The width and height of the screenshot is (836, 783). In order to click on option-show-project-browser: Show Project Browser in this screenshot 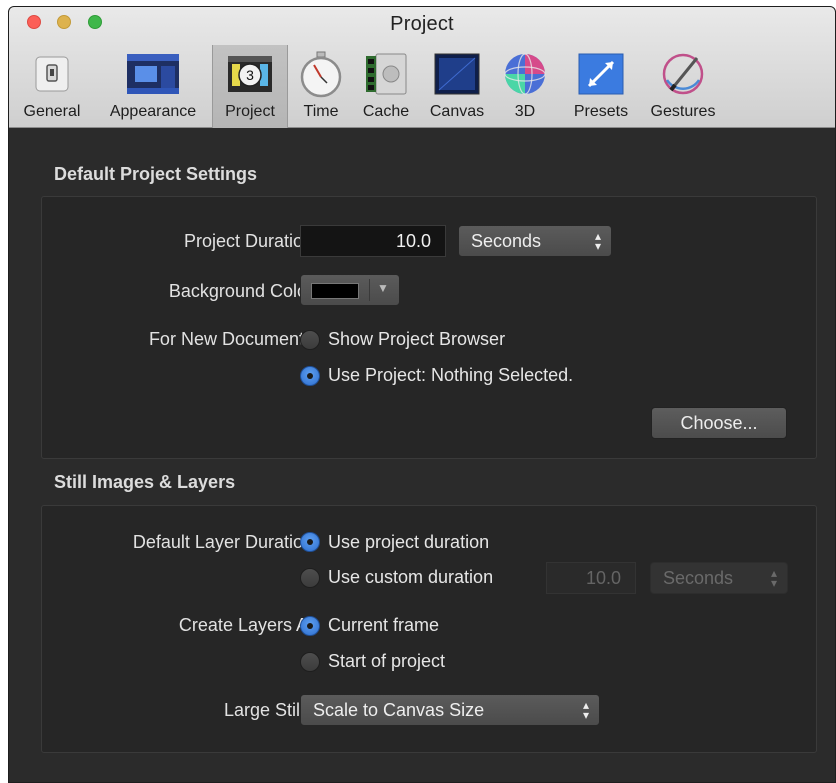, I will do `click(417, 339)`.